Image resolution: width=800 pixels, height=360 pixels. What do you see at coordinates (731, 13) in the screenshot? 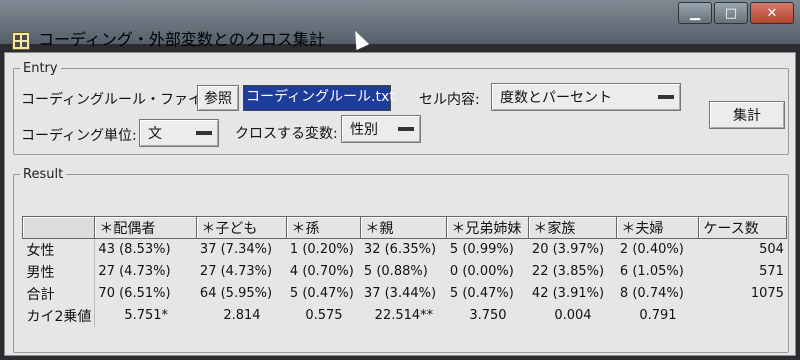
I see `maximize-button: □` at bounding box center [731, 13].